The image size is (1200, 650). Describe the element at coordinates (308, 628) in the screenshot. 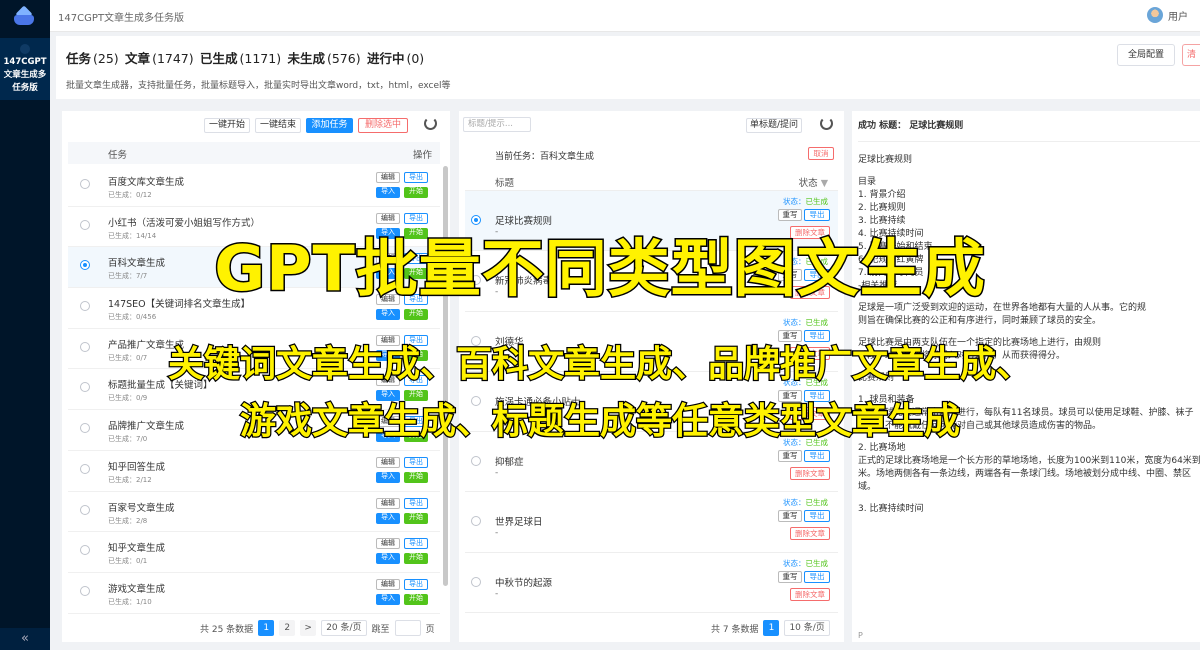

I see `next-page-button: >` at that location.